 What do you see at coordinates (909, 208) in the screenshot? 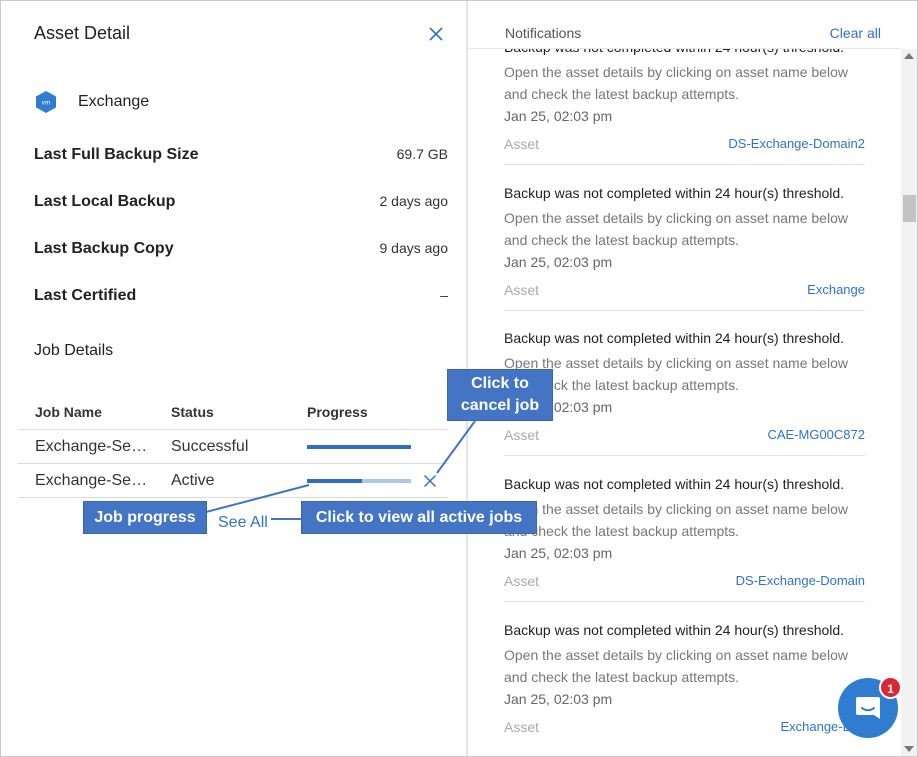
I see `scrollbar-thumb` at bounding box center [909, 208].